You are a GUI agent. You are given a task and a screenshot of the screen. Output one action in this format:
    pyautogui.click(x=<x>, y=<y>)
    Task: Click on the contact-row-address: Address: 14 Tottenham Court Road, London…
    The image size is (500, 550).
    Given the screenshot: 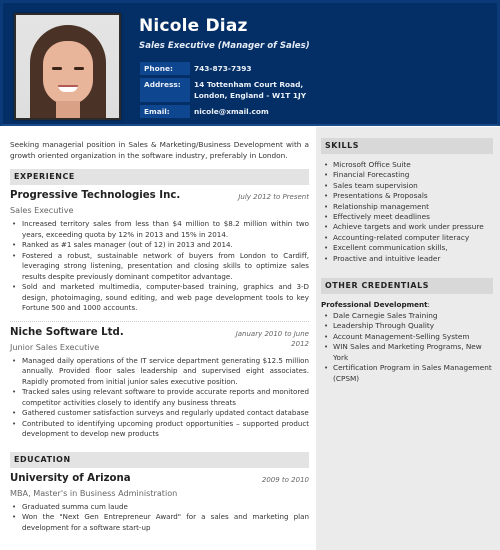 What is the action you would take?
    pyautogui.click(x=225, y=90)
    